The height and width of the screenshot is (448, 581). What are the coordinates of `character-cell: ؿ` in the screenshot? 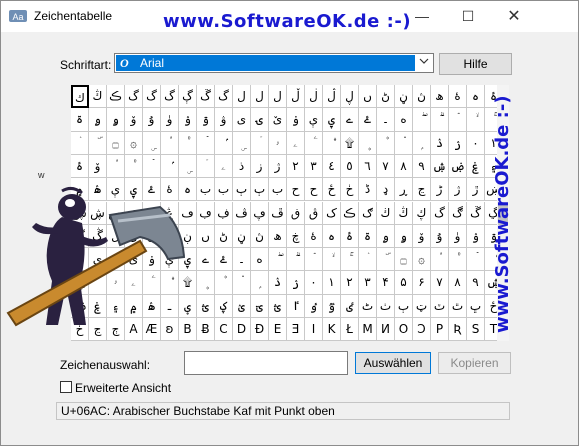 It's located at (278, 306).